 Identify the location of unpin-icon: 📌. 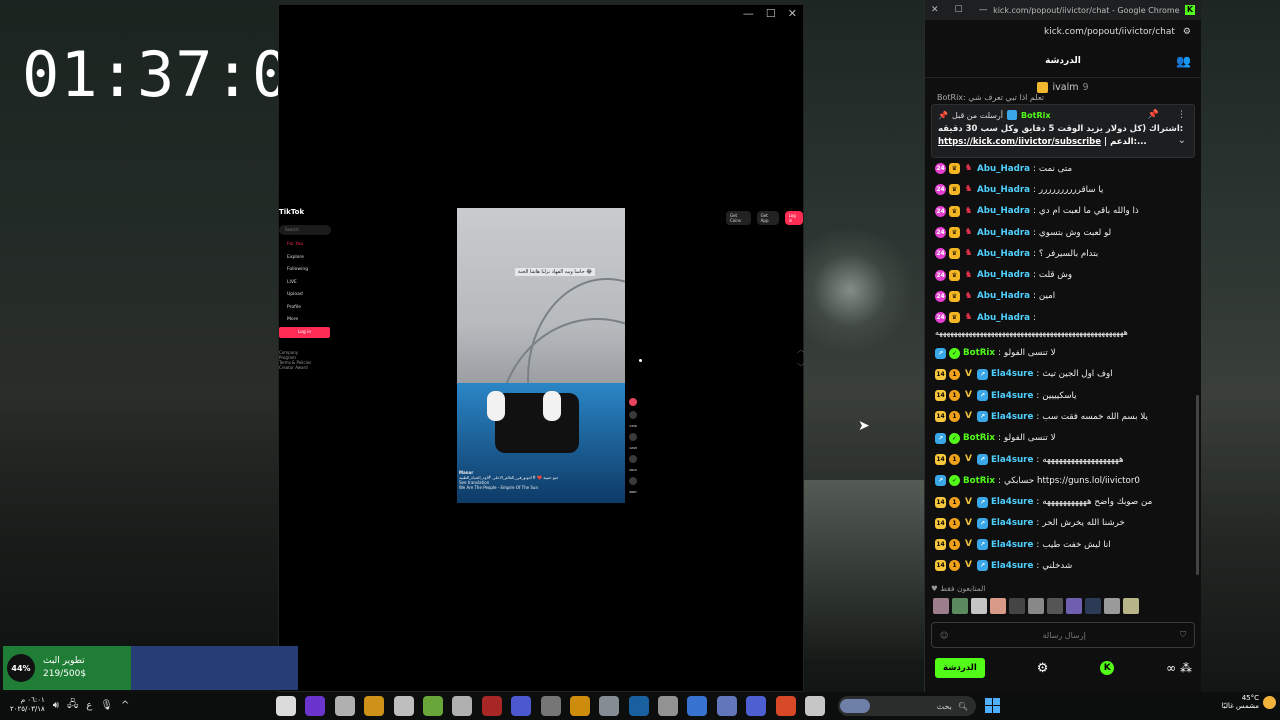
(1153, 115).